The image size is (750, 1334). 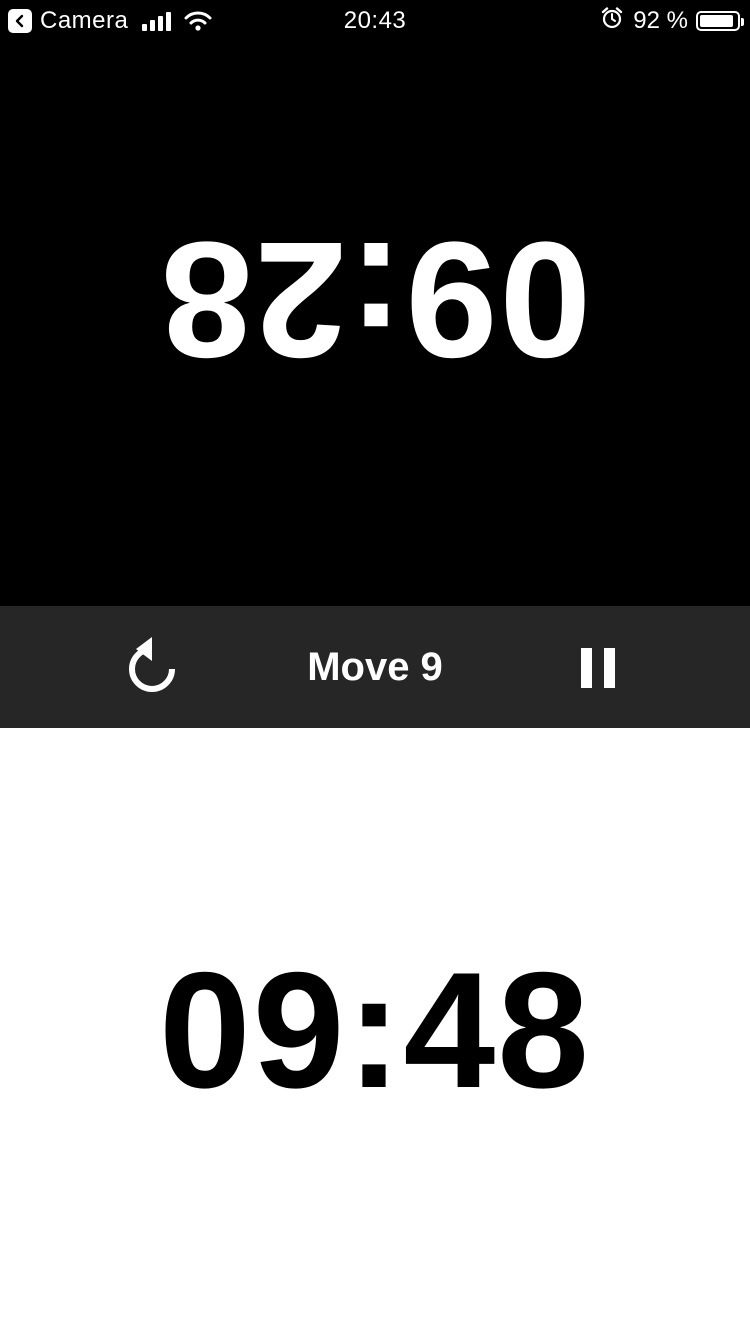 What do you see at coordinates (152, 664) in the screenshot?
I see `reset-icon` at bounding box center [152, 664].